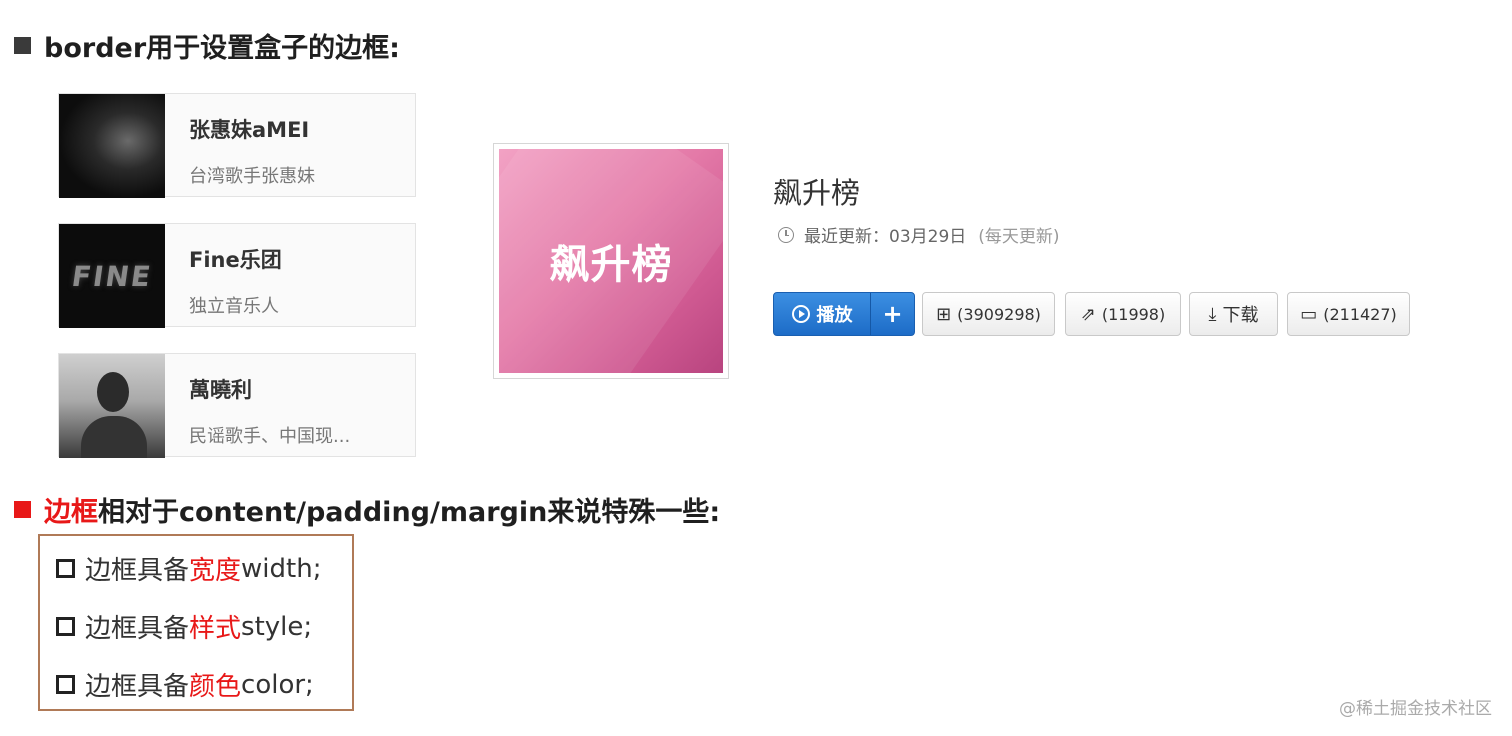 This screenshot has width=1512, height=736. I want to click on item-highlight: 宽度, so click(215, 571).